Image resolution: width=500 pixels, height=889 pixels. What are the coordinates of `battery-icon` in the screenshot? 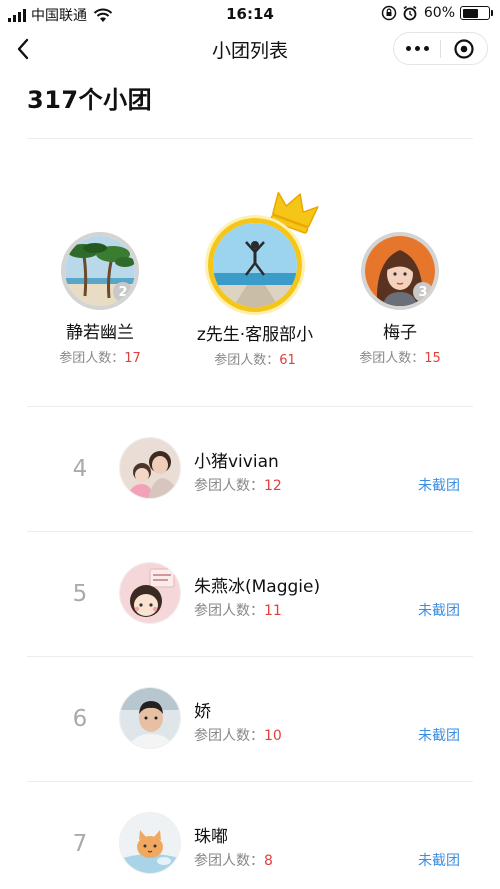 It's located at (476, 13).